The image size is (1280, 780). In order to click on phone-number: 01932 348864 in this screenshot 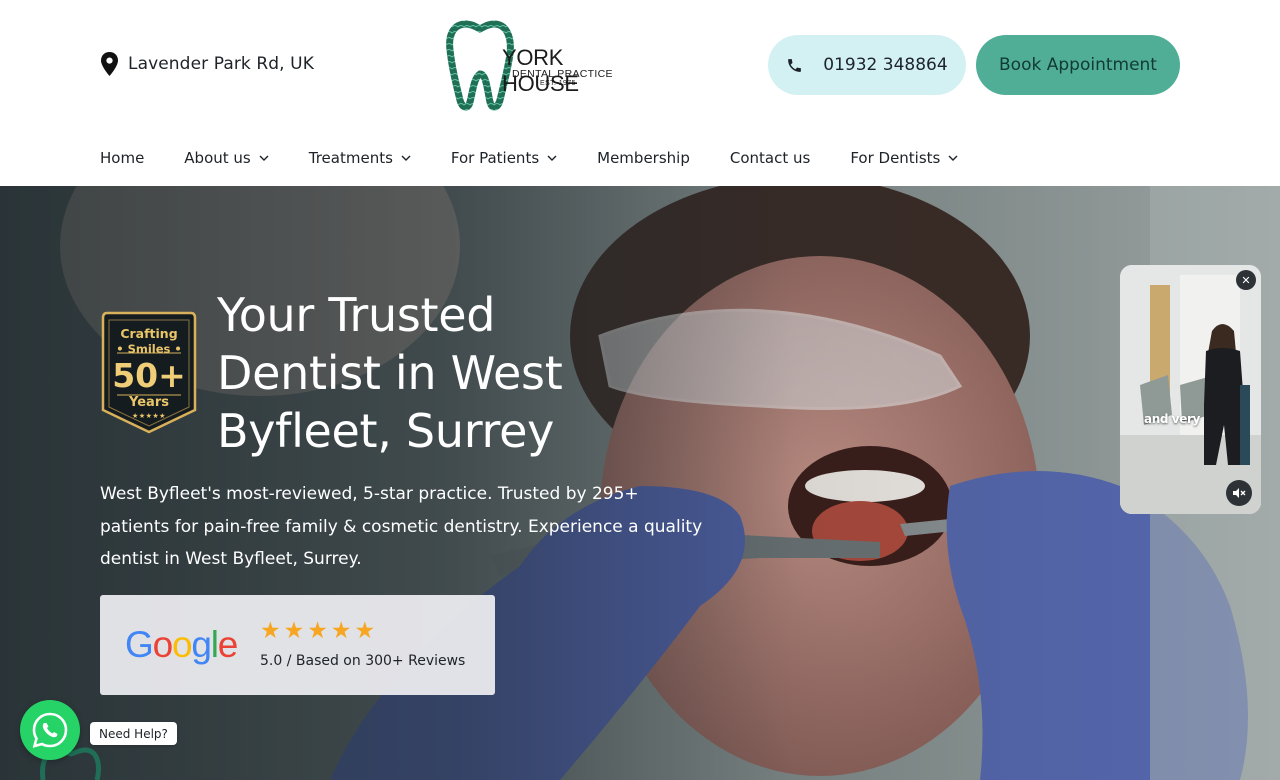, I will do `click(885, 65)`.